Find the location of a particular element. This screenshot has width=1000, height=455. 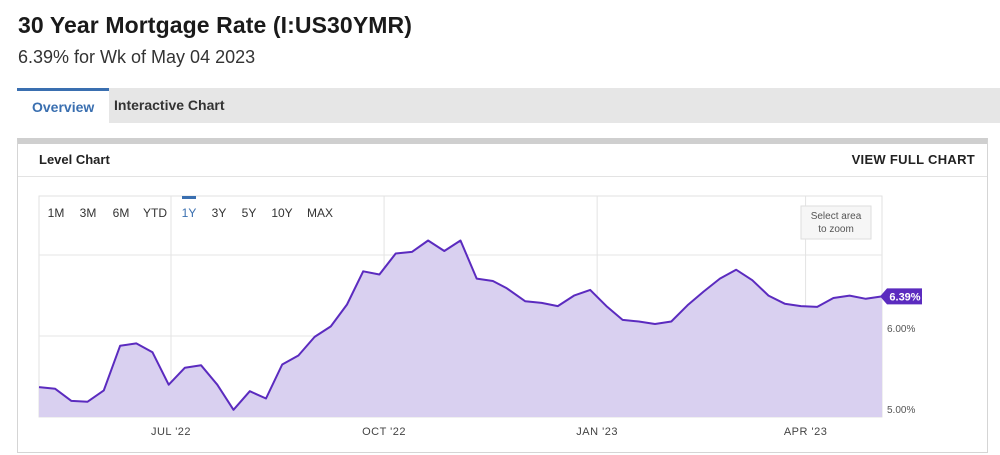

range-button-max: MAX is located at coordinates (320, 213).